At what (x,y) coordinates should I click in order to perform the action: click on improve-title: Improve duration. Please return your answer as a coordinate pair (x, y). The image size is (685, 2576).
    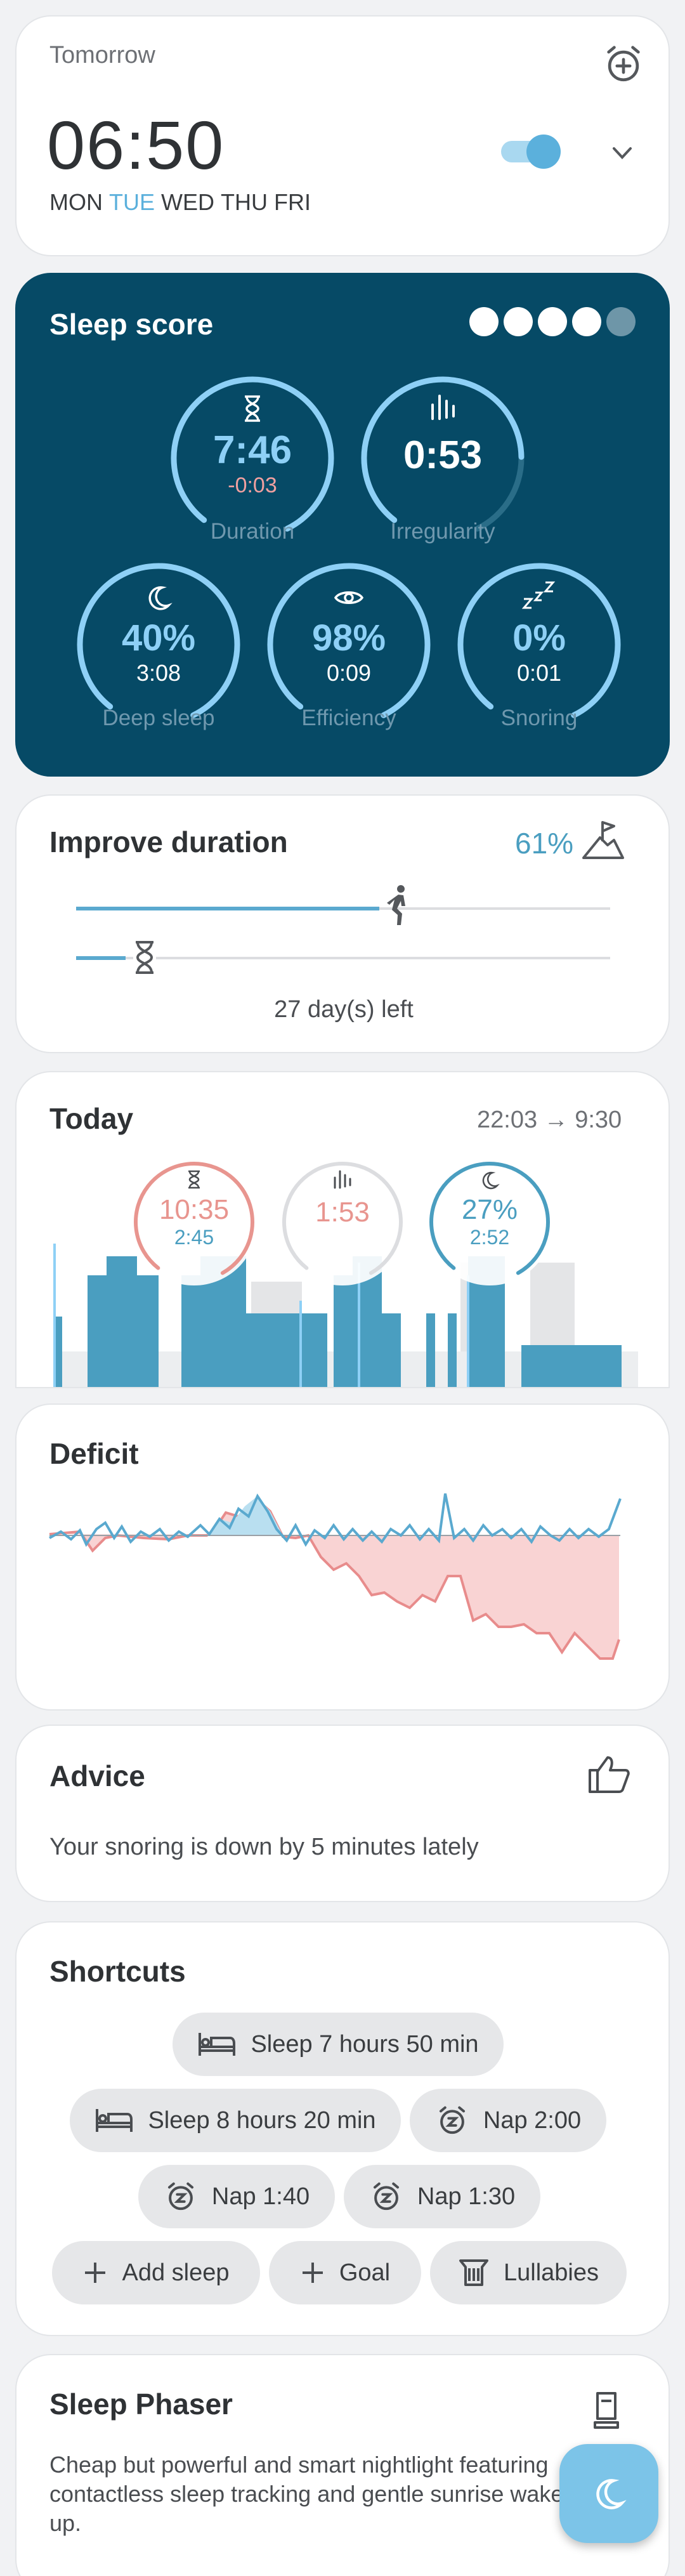
    Looking at the image, I should click on (169, 842).